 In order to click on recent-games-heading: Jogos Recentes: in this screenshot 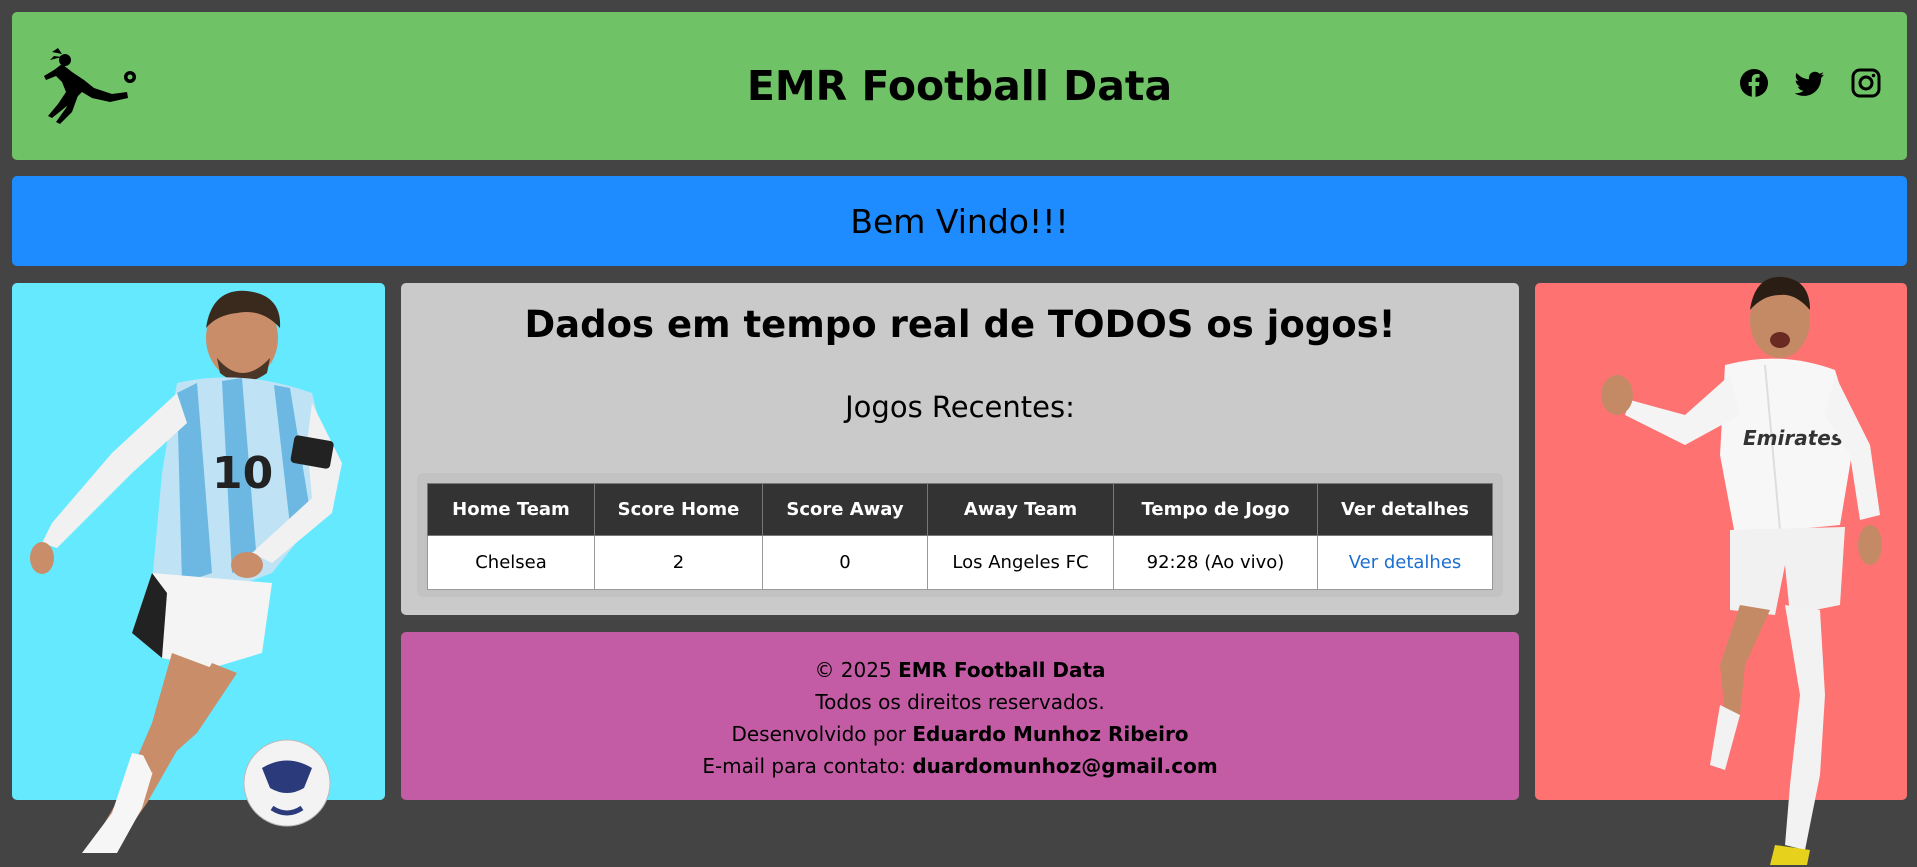, I will do `click(960, 407)`.